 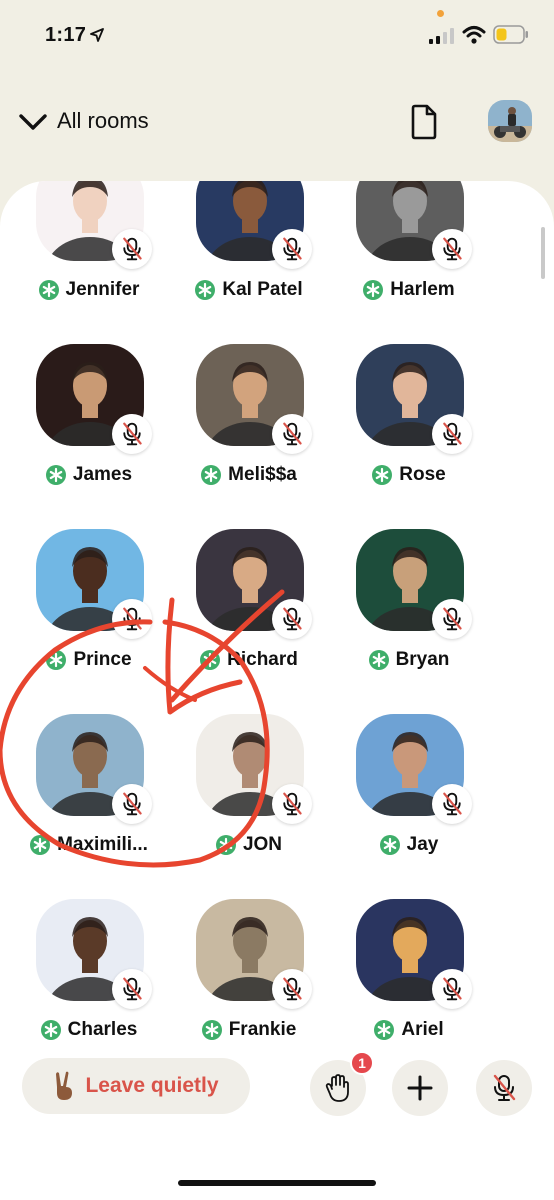 I want to click on speaker-name-row: JON, so click(x=249, y=845).